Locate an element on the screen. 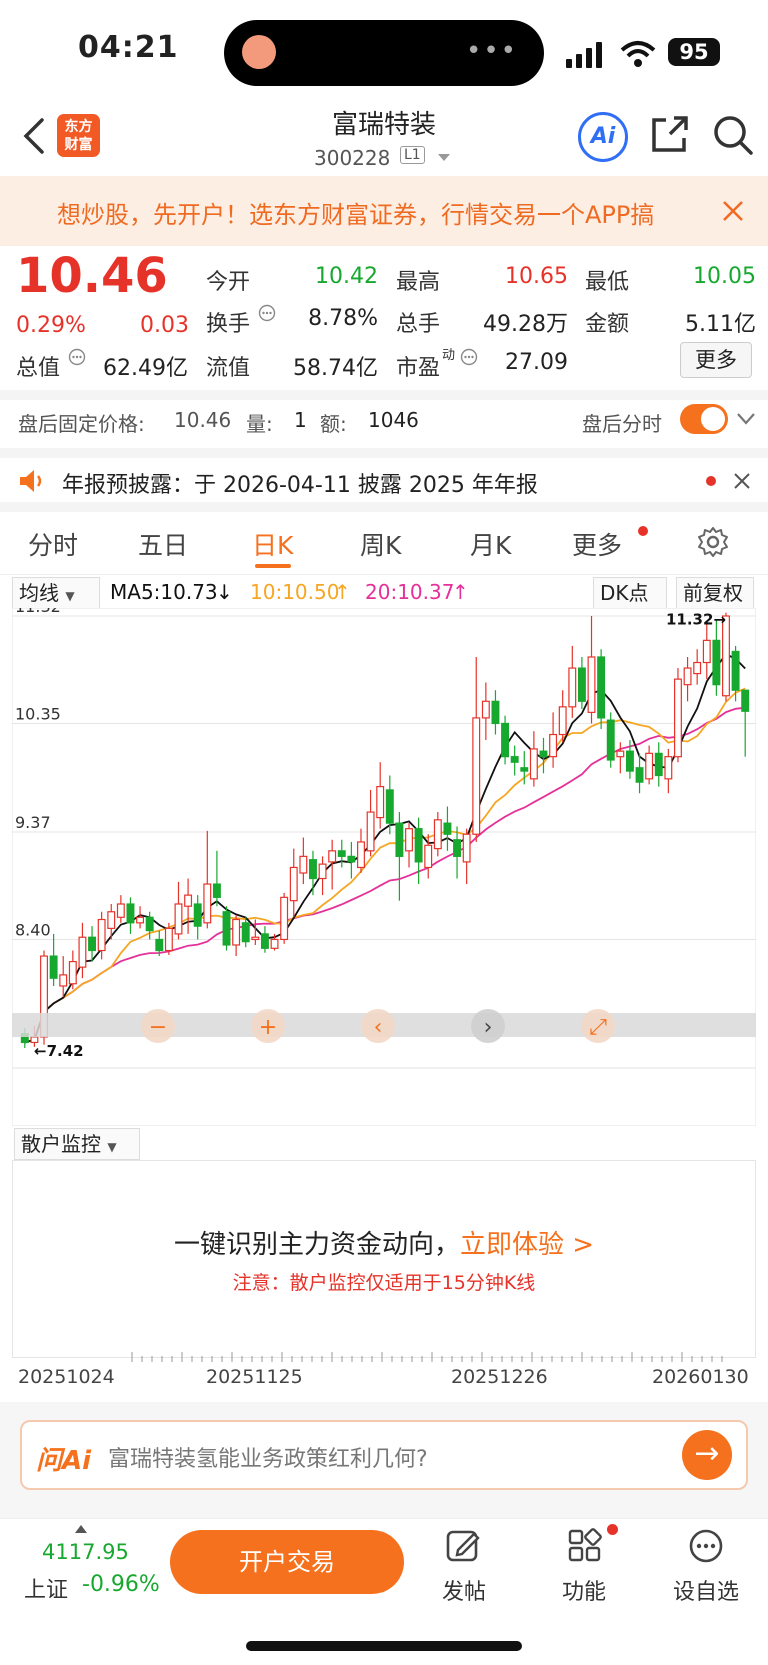 This screenshot has height=1665, width=768. tab-weekly-k: 周K is located at coordinates (380, 544).